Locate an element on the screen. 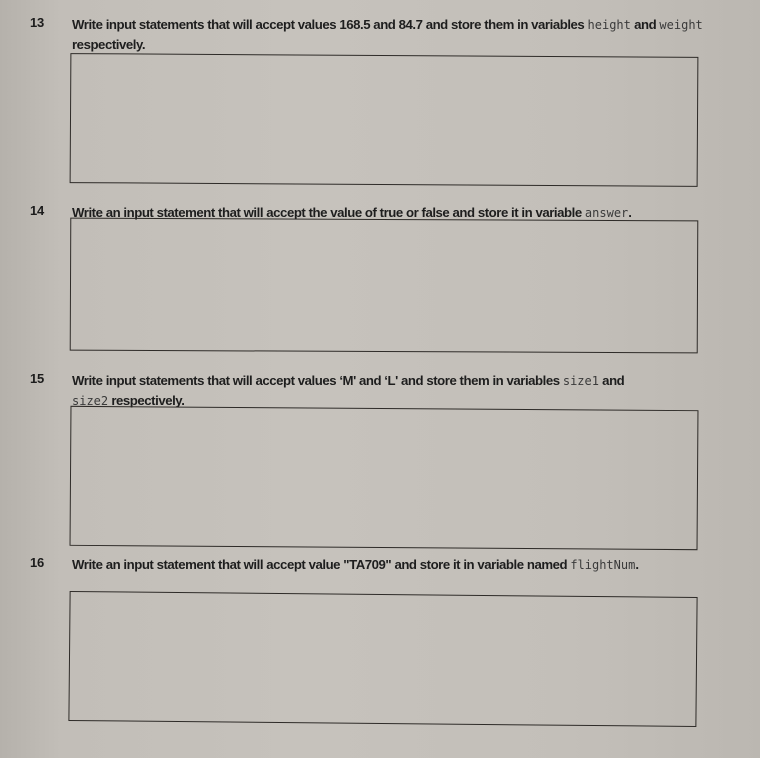 The width and height of the screenshot is (760, 758). question-text-part: respectively. is located at coordinates (109, 44).